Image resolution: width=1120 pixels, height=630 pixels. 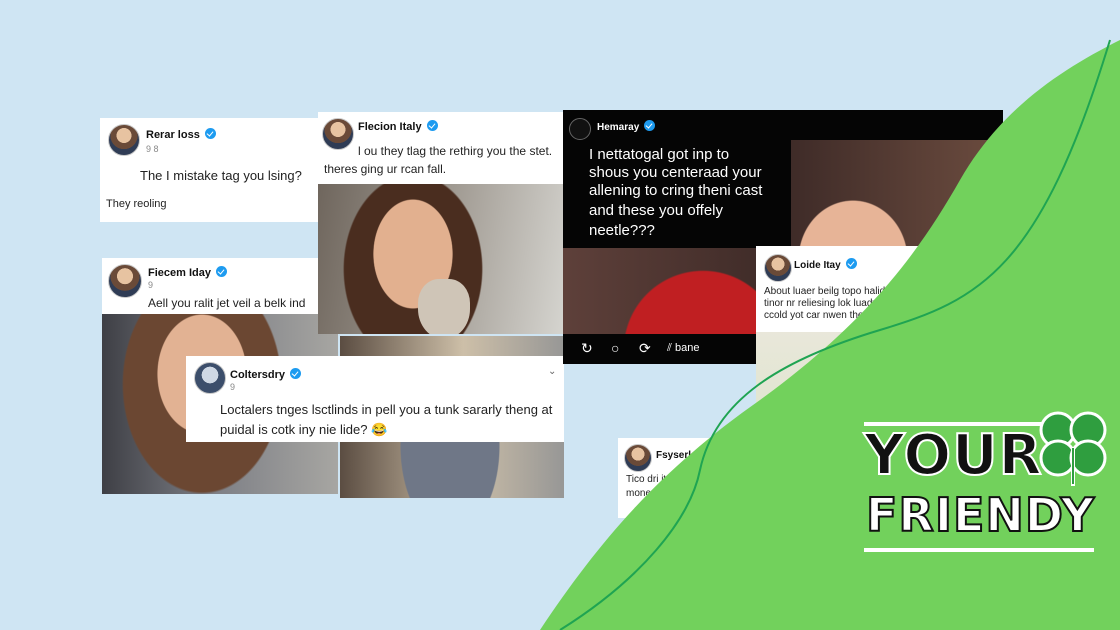 I want to click on logo-rule-bottom, so click(x=979, y=550).